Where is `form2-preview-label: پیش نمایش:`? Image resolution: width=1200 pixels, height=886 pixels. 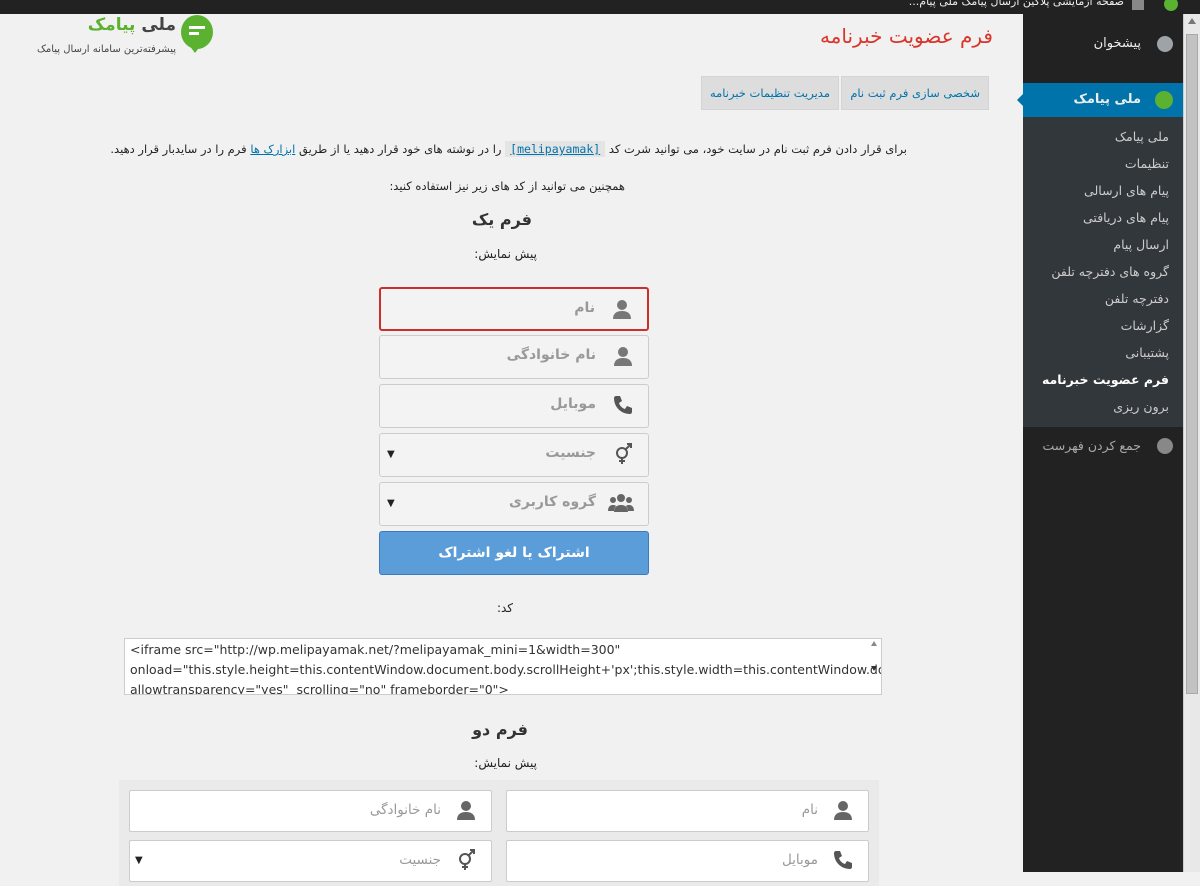 form2-preview-label: پیش نمایش: is located at coordinates (505, 763).